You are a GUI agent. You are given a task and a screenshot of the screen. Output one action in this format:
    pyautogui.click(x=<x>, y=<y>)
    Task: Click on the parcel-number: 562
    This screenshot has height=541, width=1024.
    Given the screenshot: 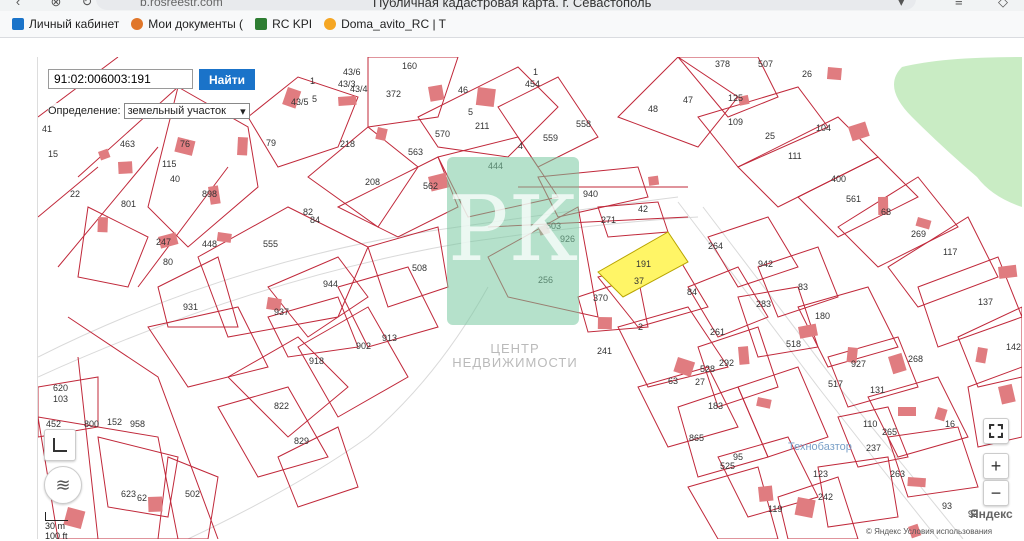 What is the action you would take?
    pyautogui.click(x=430, y=186)
    